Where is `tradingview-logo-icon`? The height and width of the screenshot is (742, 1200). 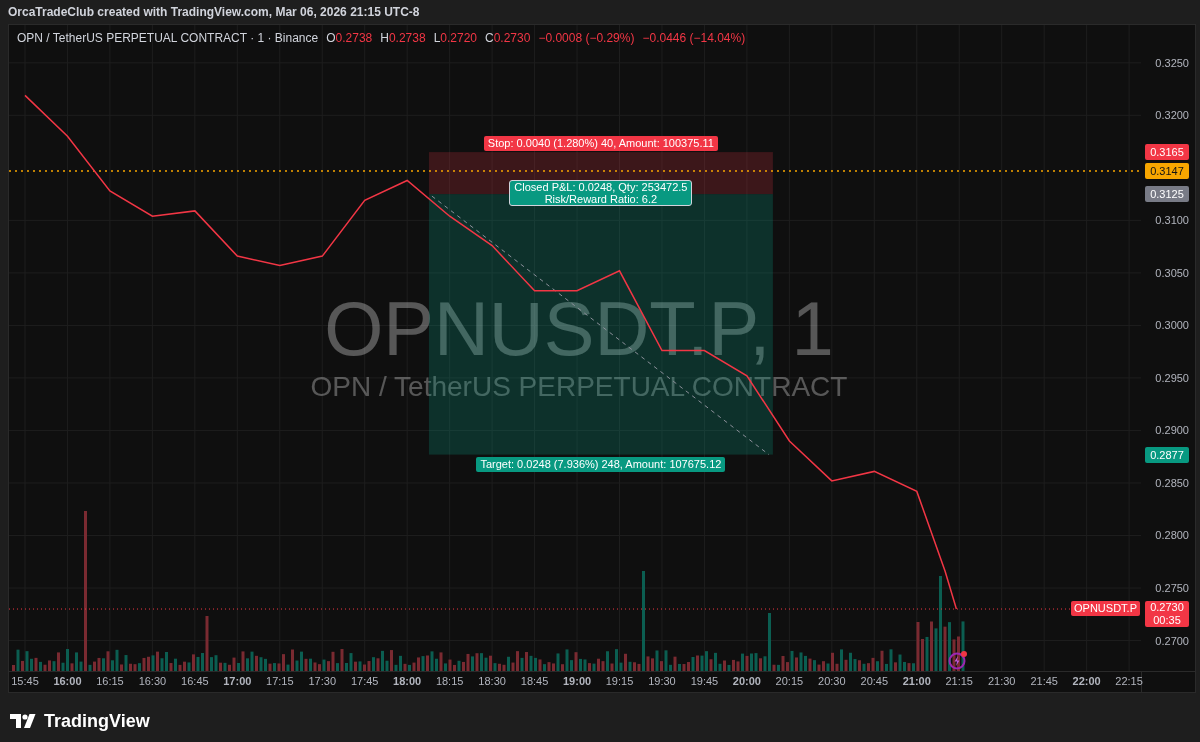
tradingview-logo-icon is located at coordinates (24, 721).